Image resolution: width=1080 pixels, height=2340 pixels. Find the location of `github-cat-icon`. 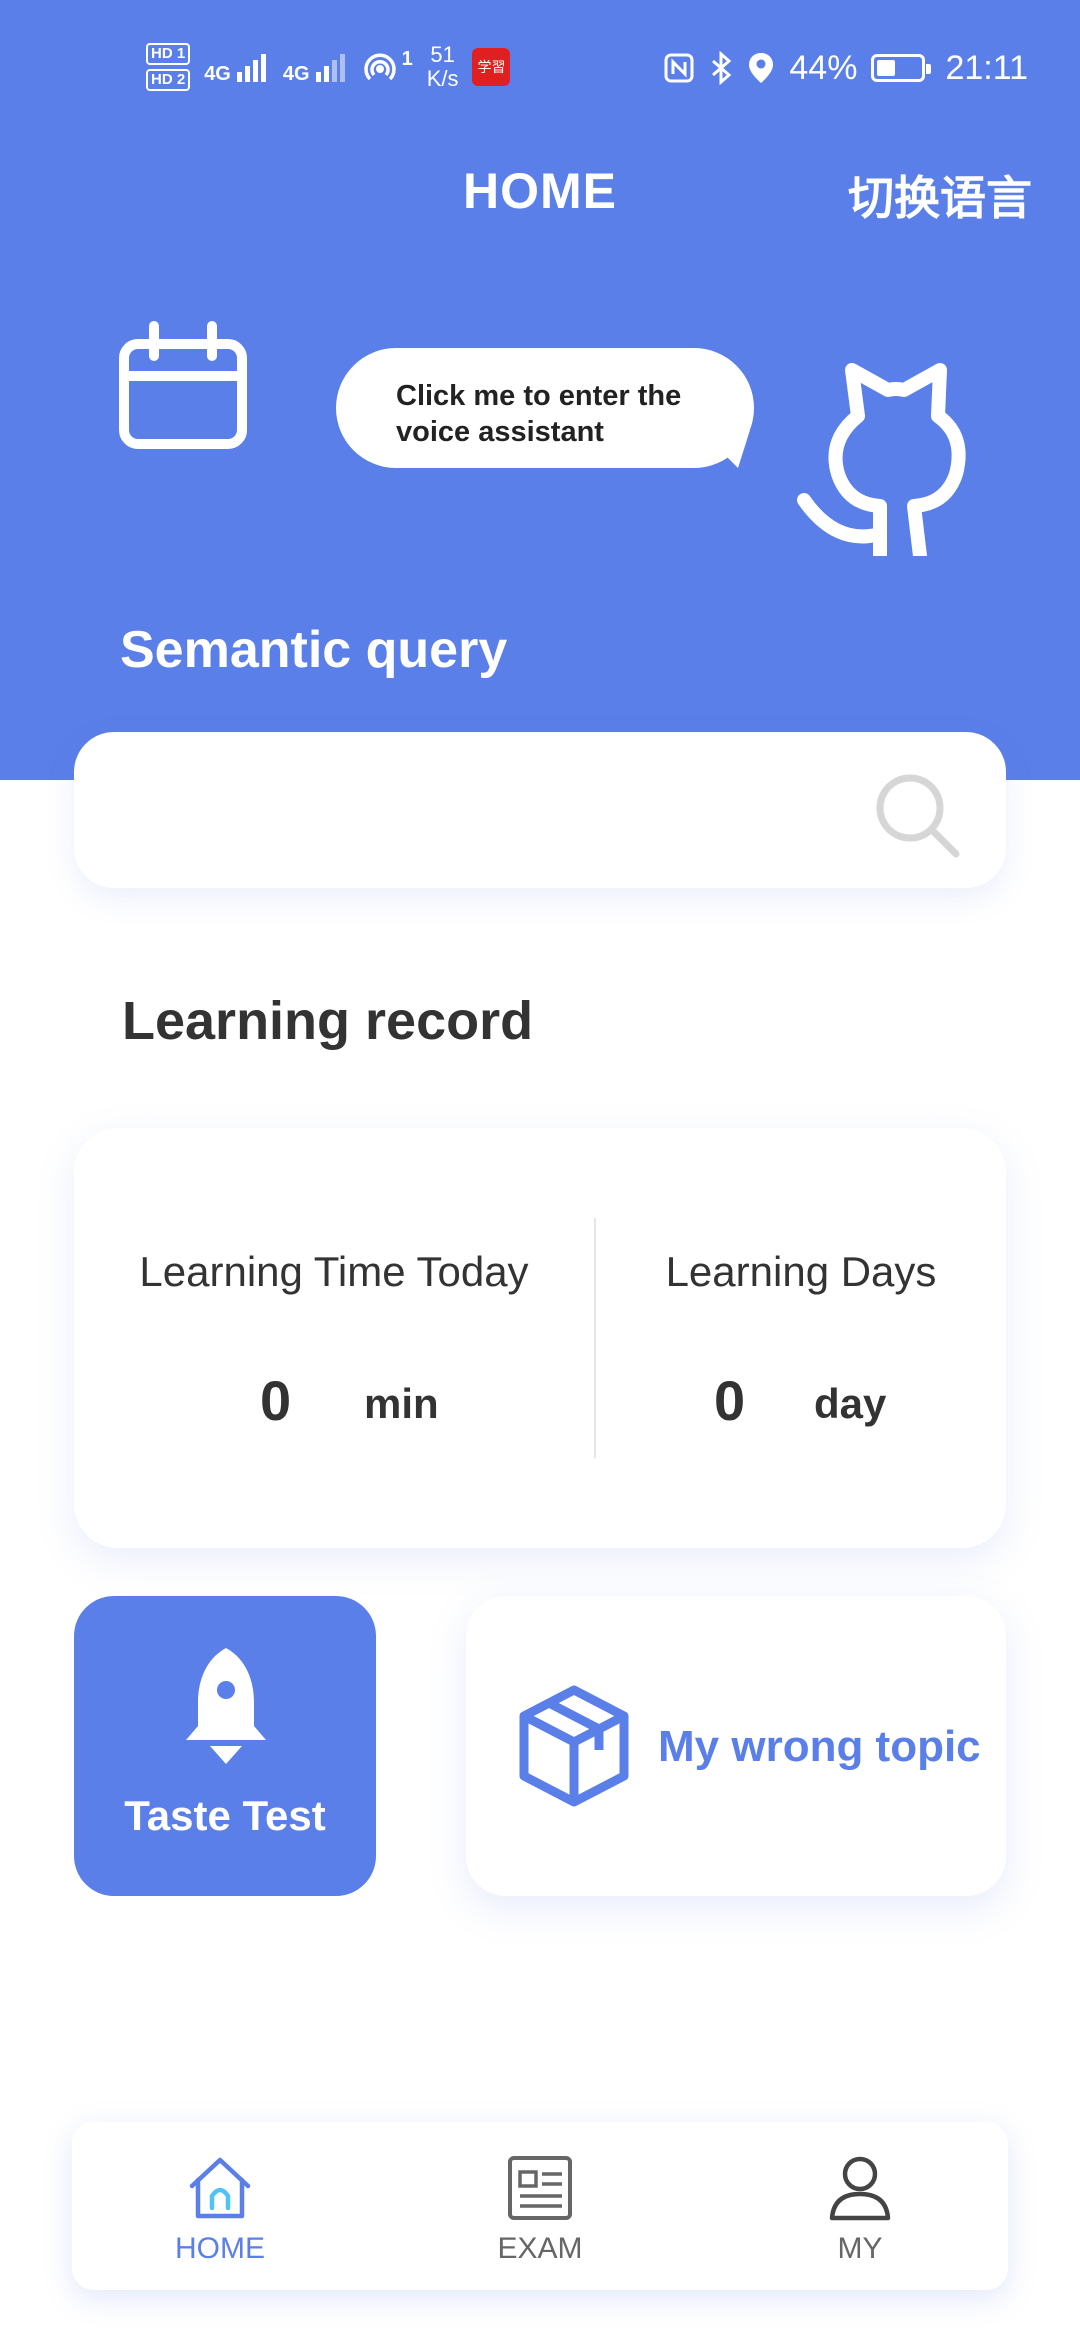

github-cat-icon is located at coordinates (896, 456).